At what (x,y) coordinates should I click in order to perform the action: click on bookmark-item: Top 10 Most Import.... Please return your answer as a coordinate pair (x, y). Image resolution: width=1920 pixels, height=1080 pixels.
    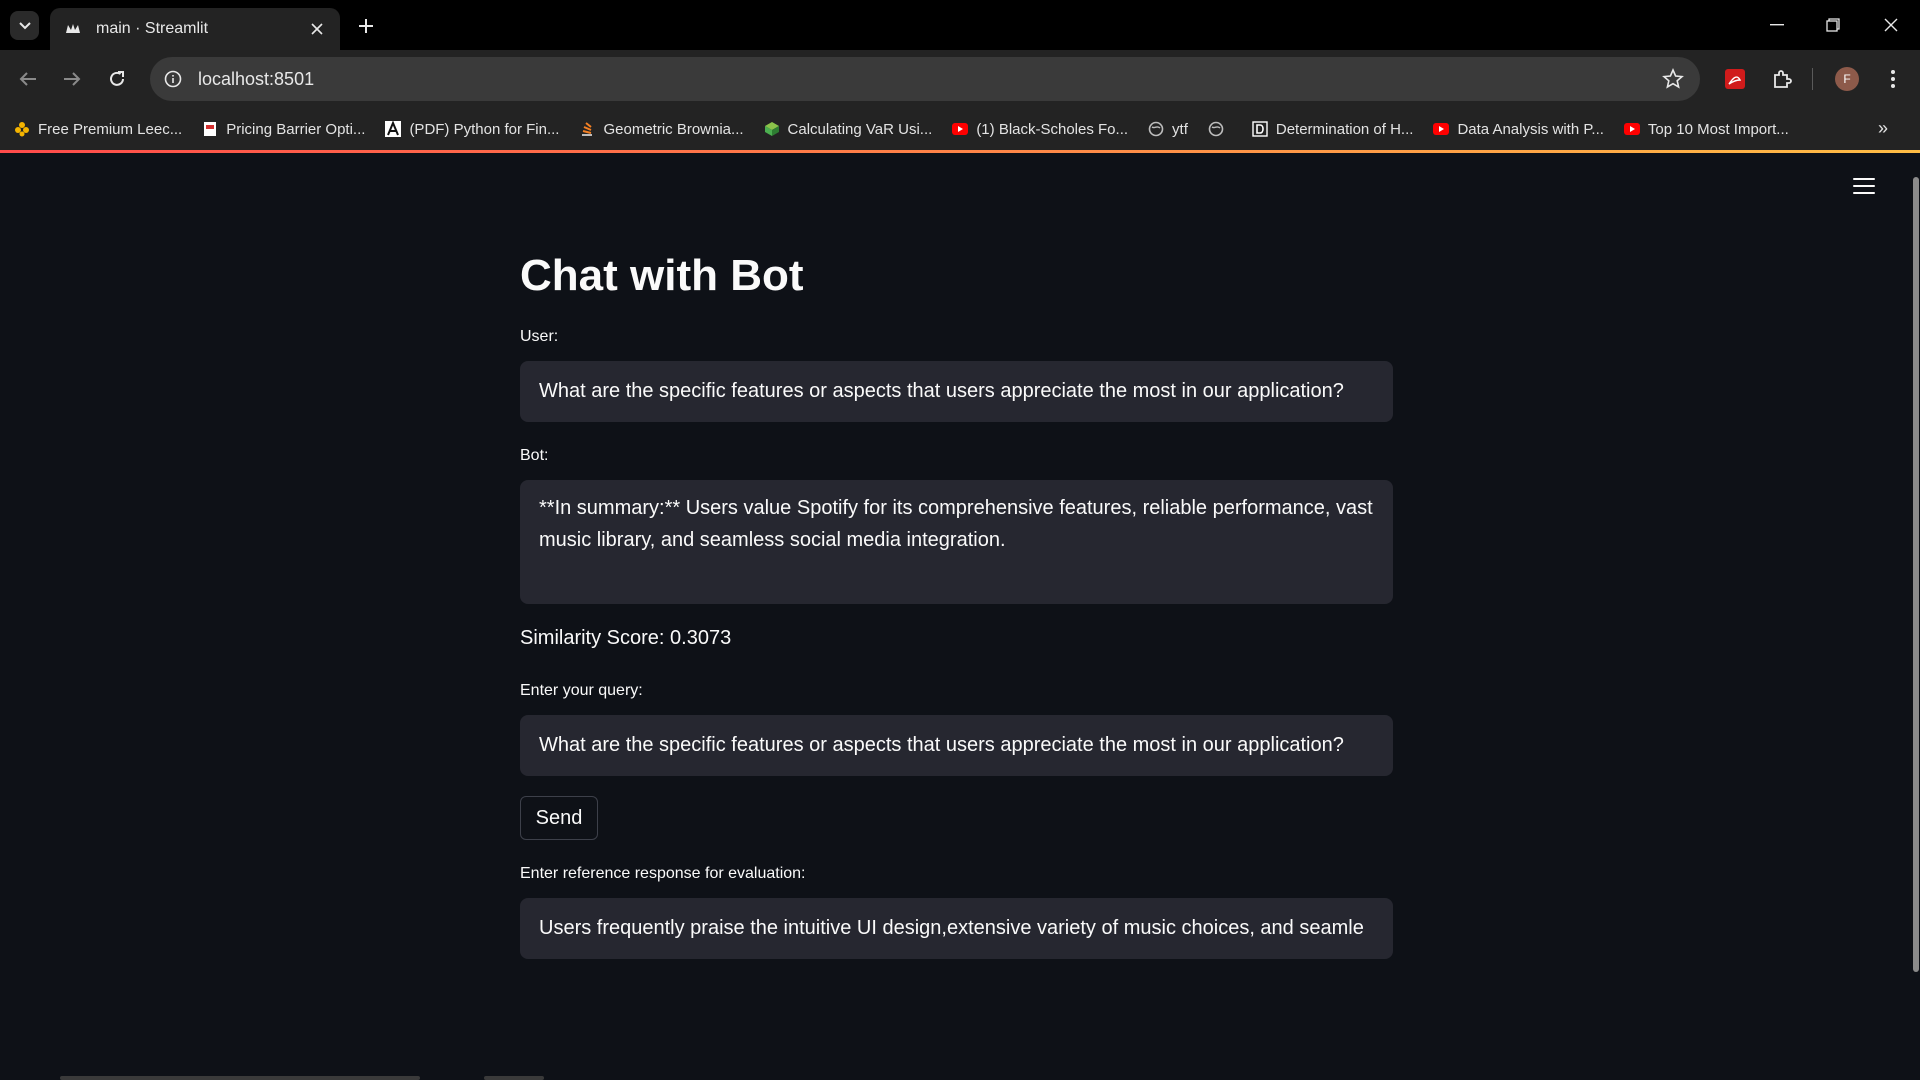
    Looking at the image, I should click on (1706, 129).